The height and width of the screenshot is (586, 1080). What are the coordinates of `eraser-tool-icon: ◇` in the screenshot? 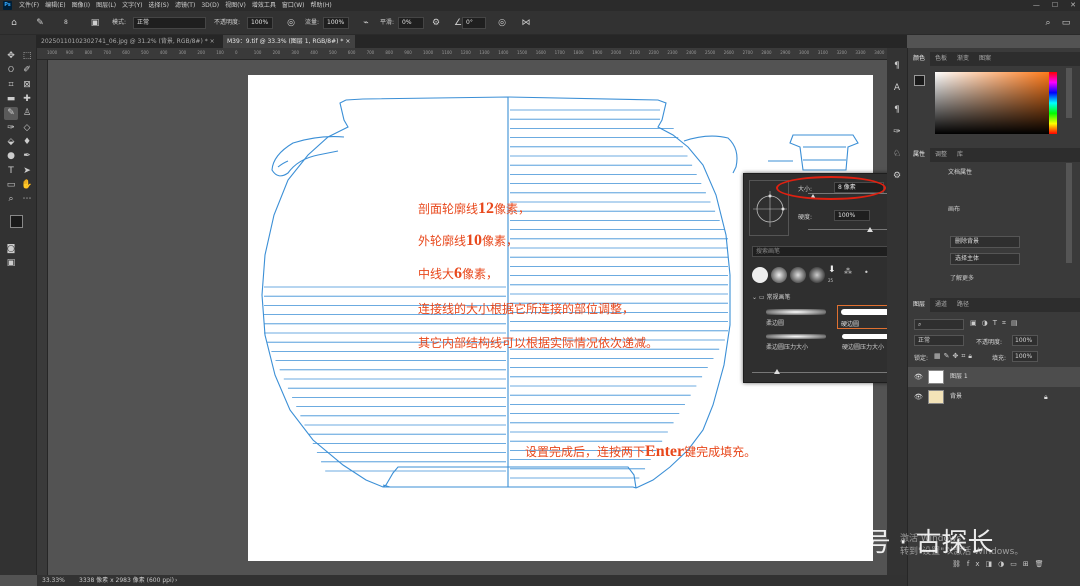 It's located at (27, 128).